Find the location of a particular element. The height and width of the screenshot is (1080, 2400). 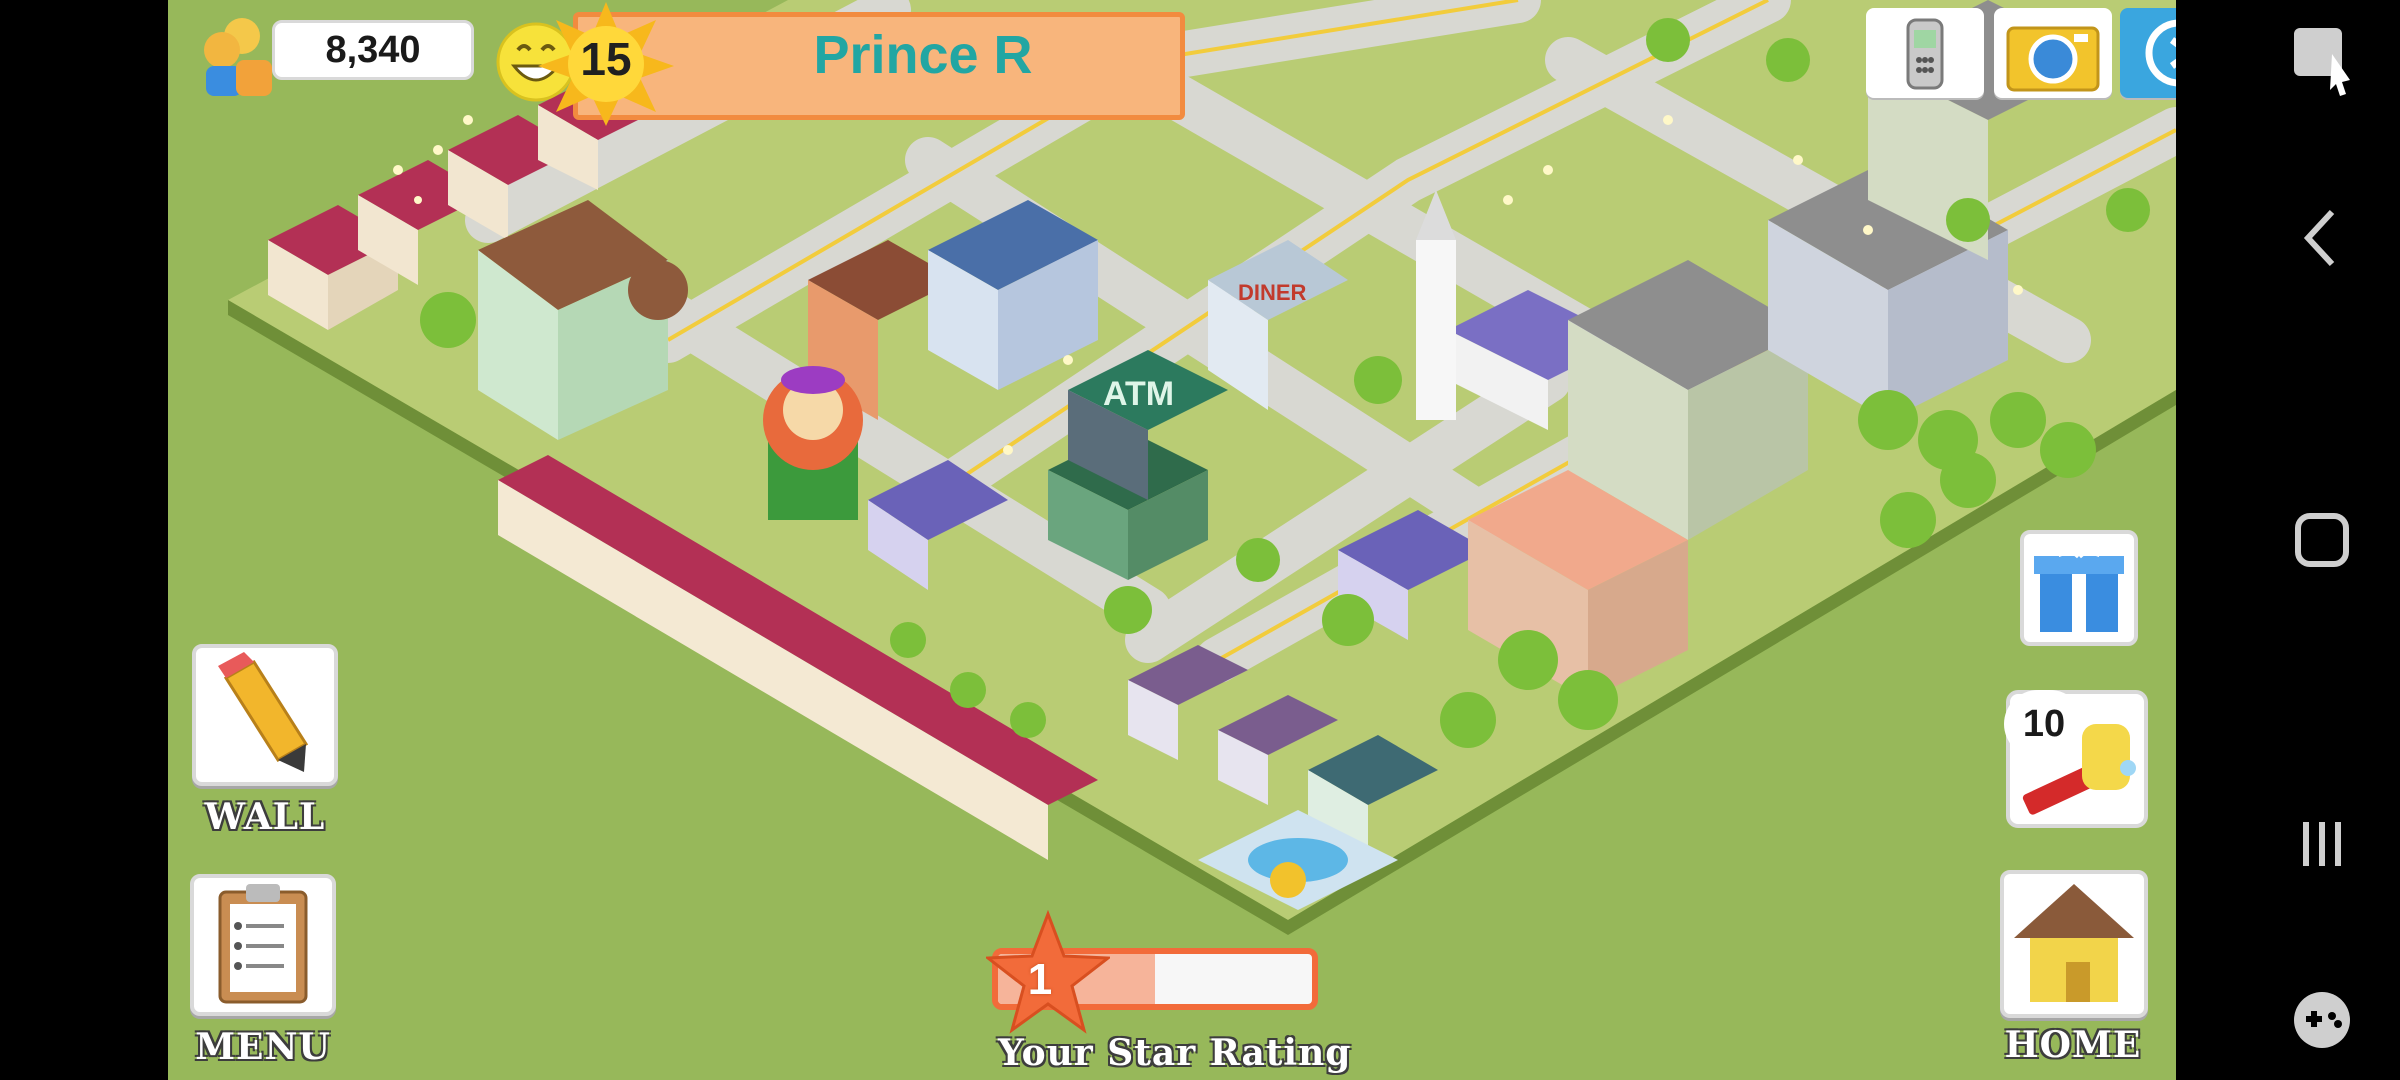

phone-button is located at coordinates (1925, 53).